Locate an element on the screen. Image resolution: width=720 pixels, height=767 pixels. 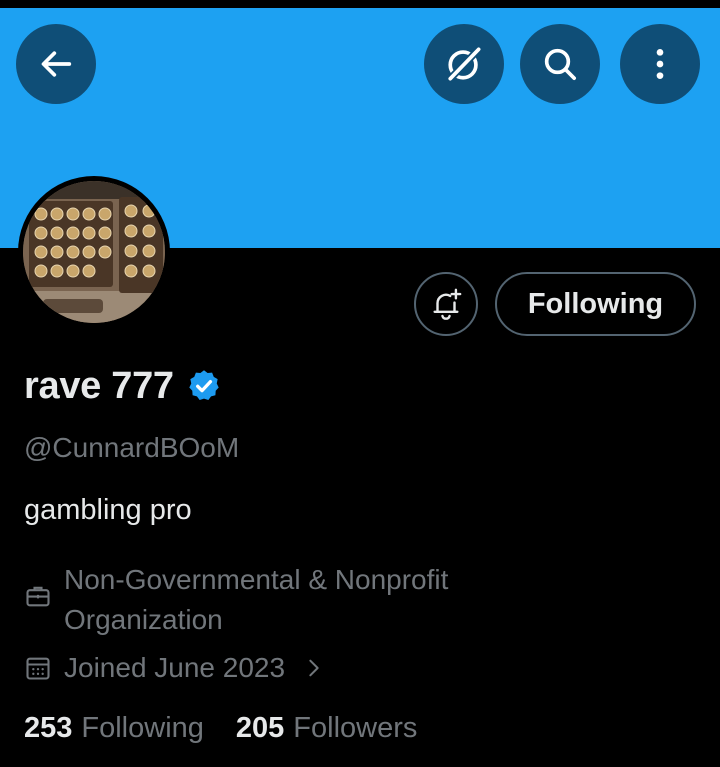
followers-count-label: Followers is located at coordinates (355, 728).